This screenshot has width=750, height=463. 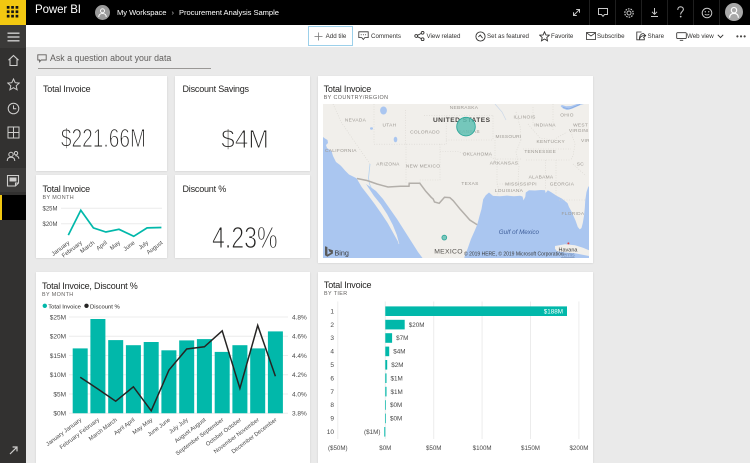 I want to click on svg-text: 6, so click(x=332, y=378).